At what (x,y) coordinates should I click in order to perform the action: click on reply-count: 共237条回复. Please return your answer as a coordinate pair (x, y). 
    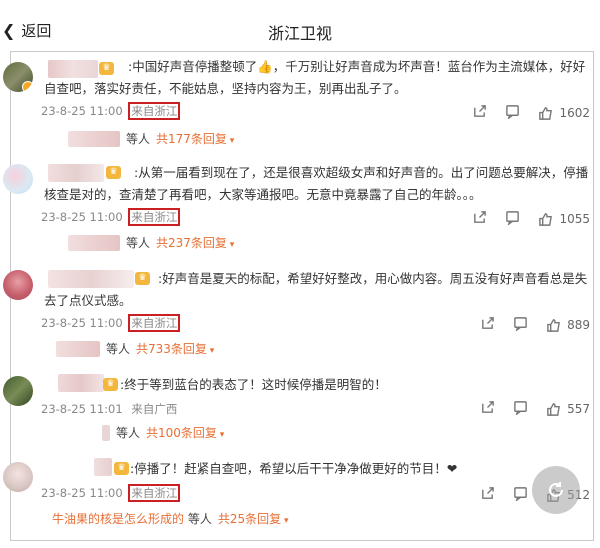
    Looking at the image, I should click on (195, 242).